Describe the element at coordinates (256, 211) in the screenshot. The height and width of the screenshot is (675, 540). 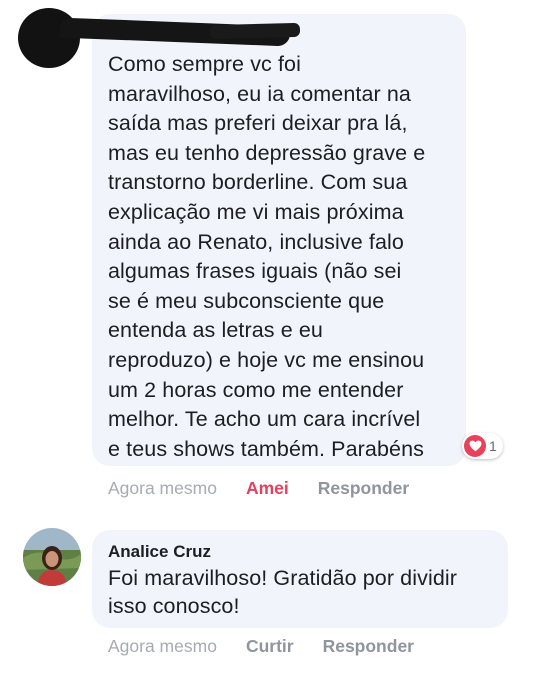
I see `comment-line: explicação me vi mais próxima` at that location.